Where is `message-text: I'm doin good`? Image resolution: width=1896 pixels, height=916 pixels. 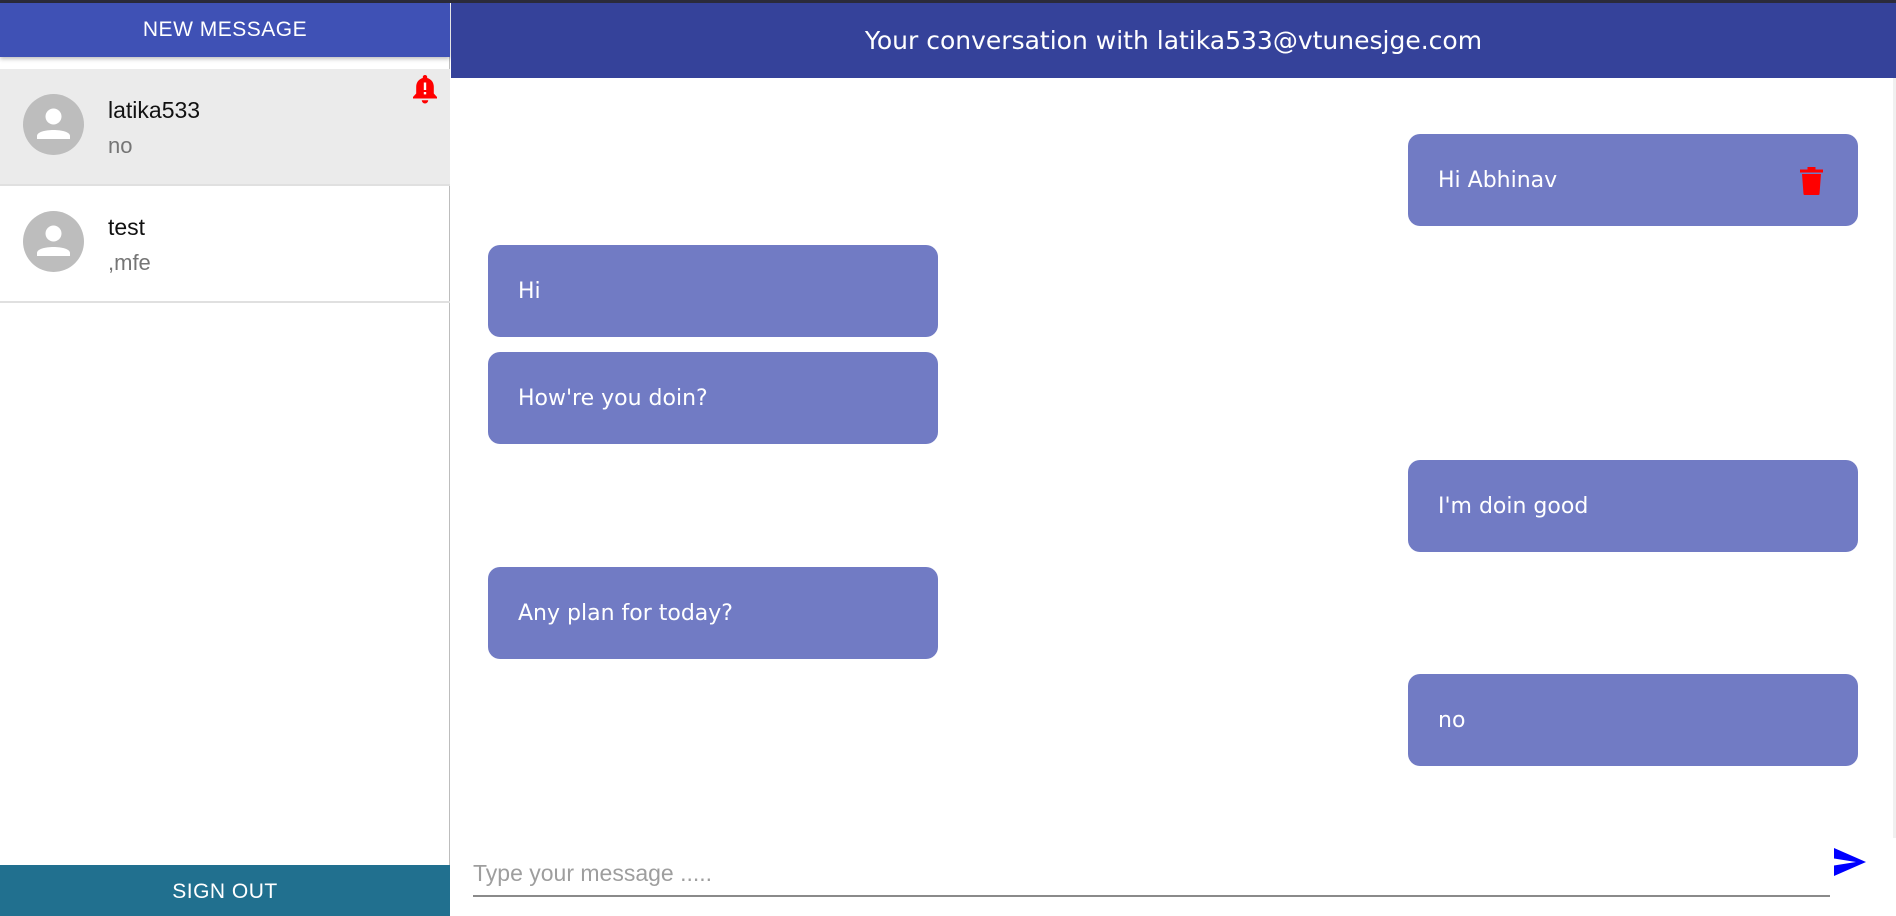
message-text: I'm doin good is located at coordinates (1513, 506).